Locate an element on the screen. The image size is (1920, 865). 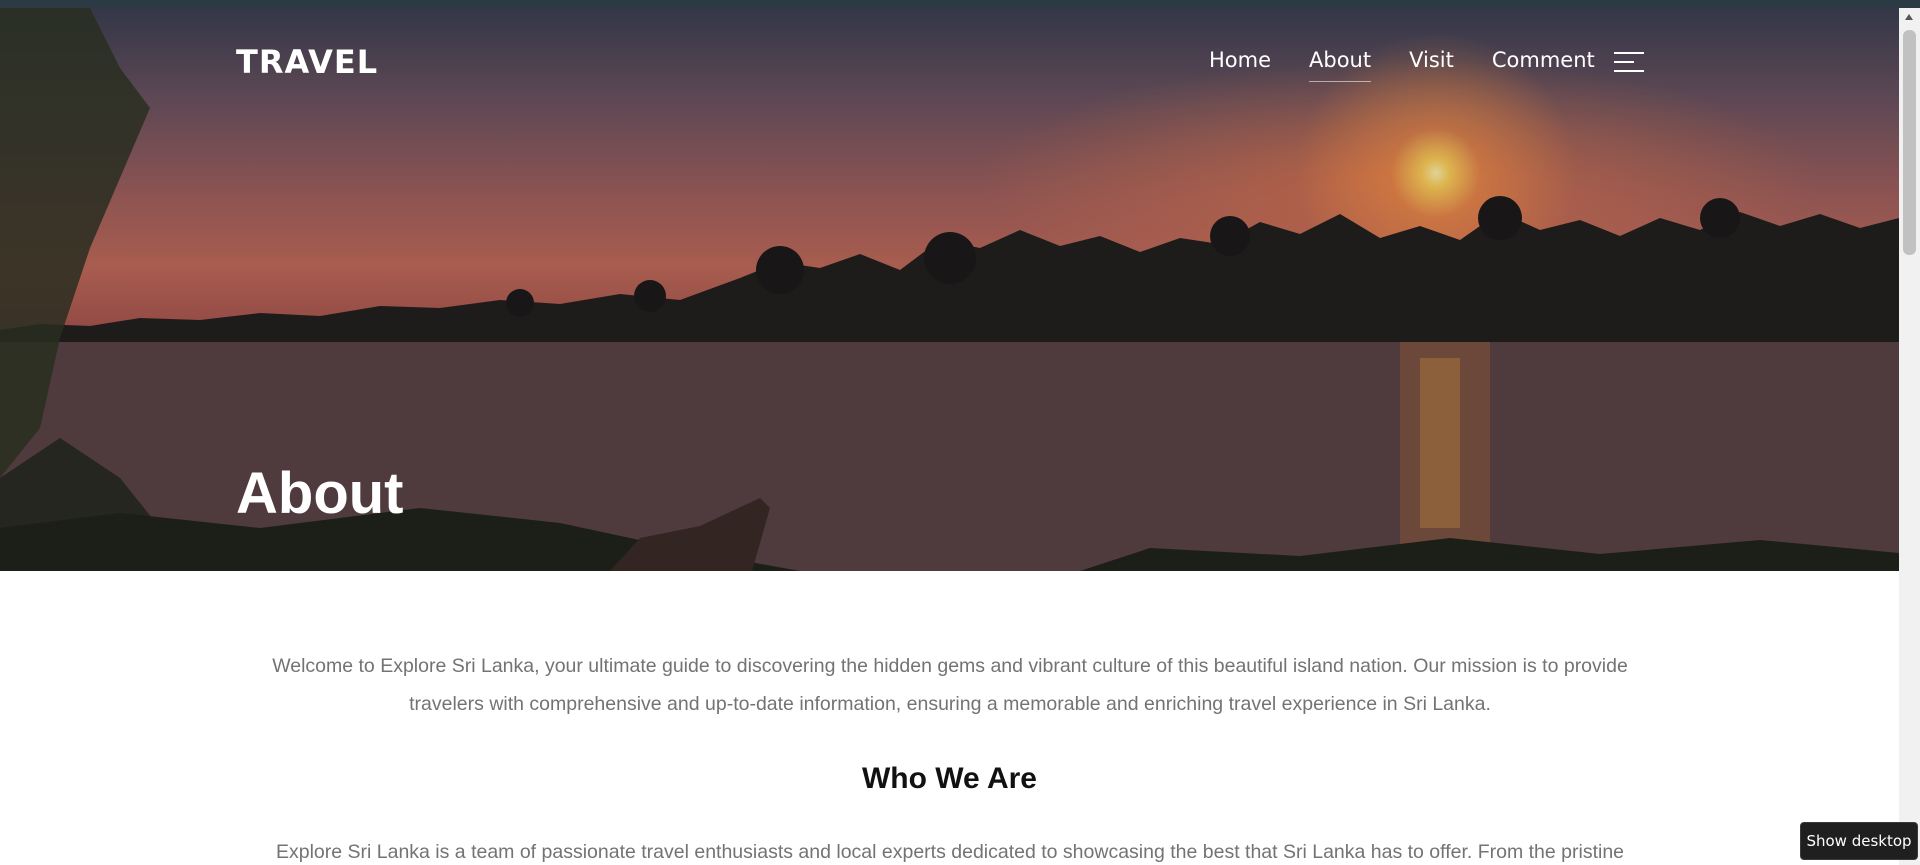
nav-visit: Visit is located at coordinates (1431, 65).